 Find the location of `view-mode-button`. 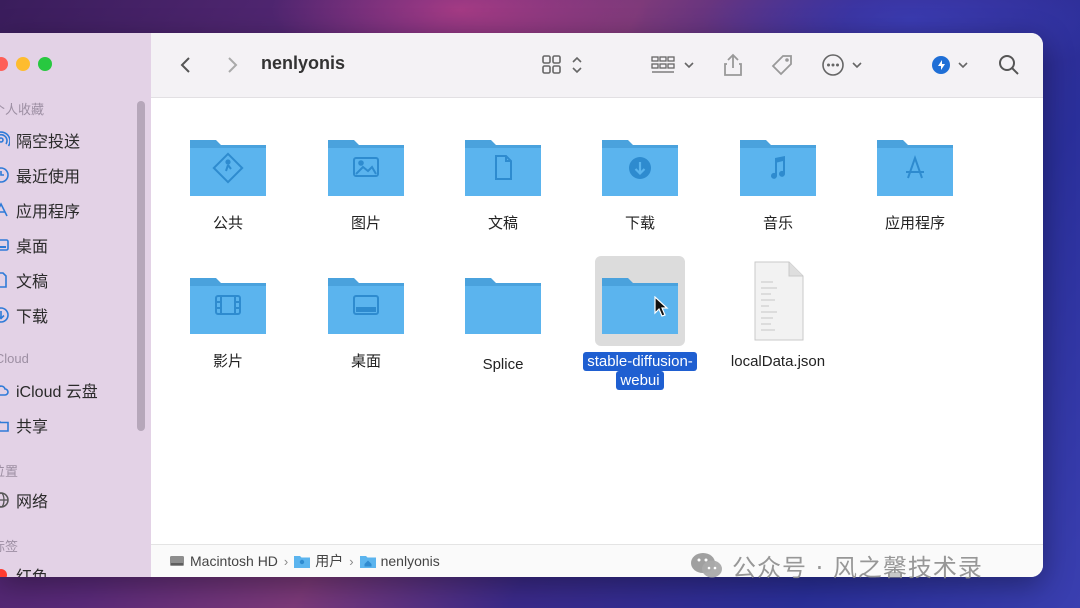

view-mode-button is located at coordinates (564, 65).